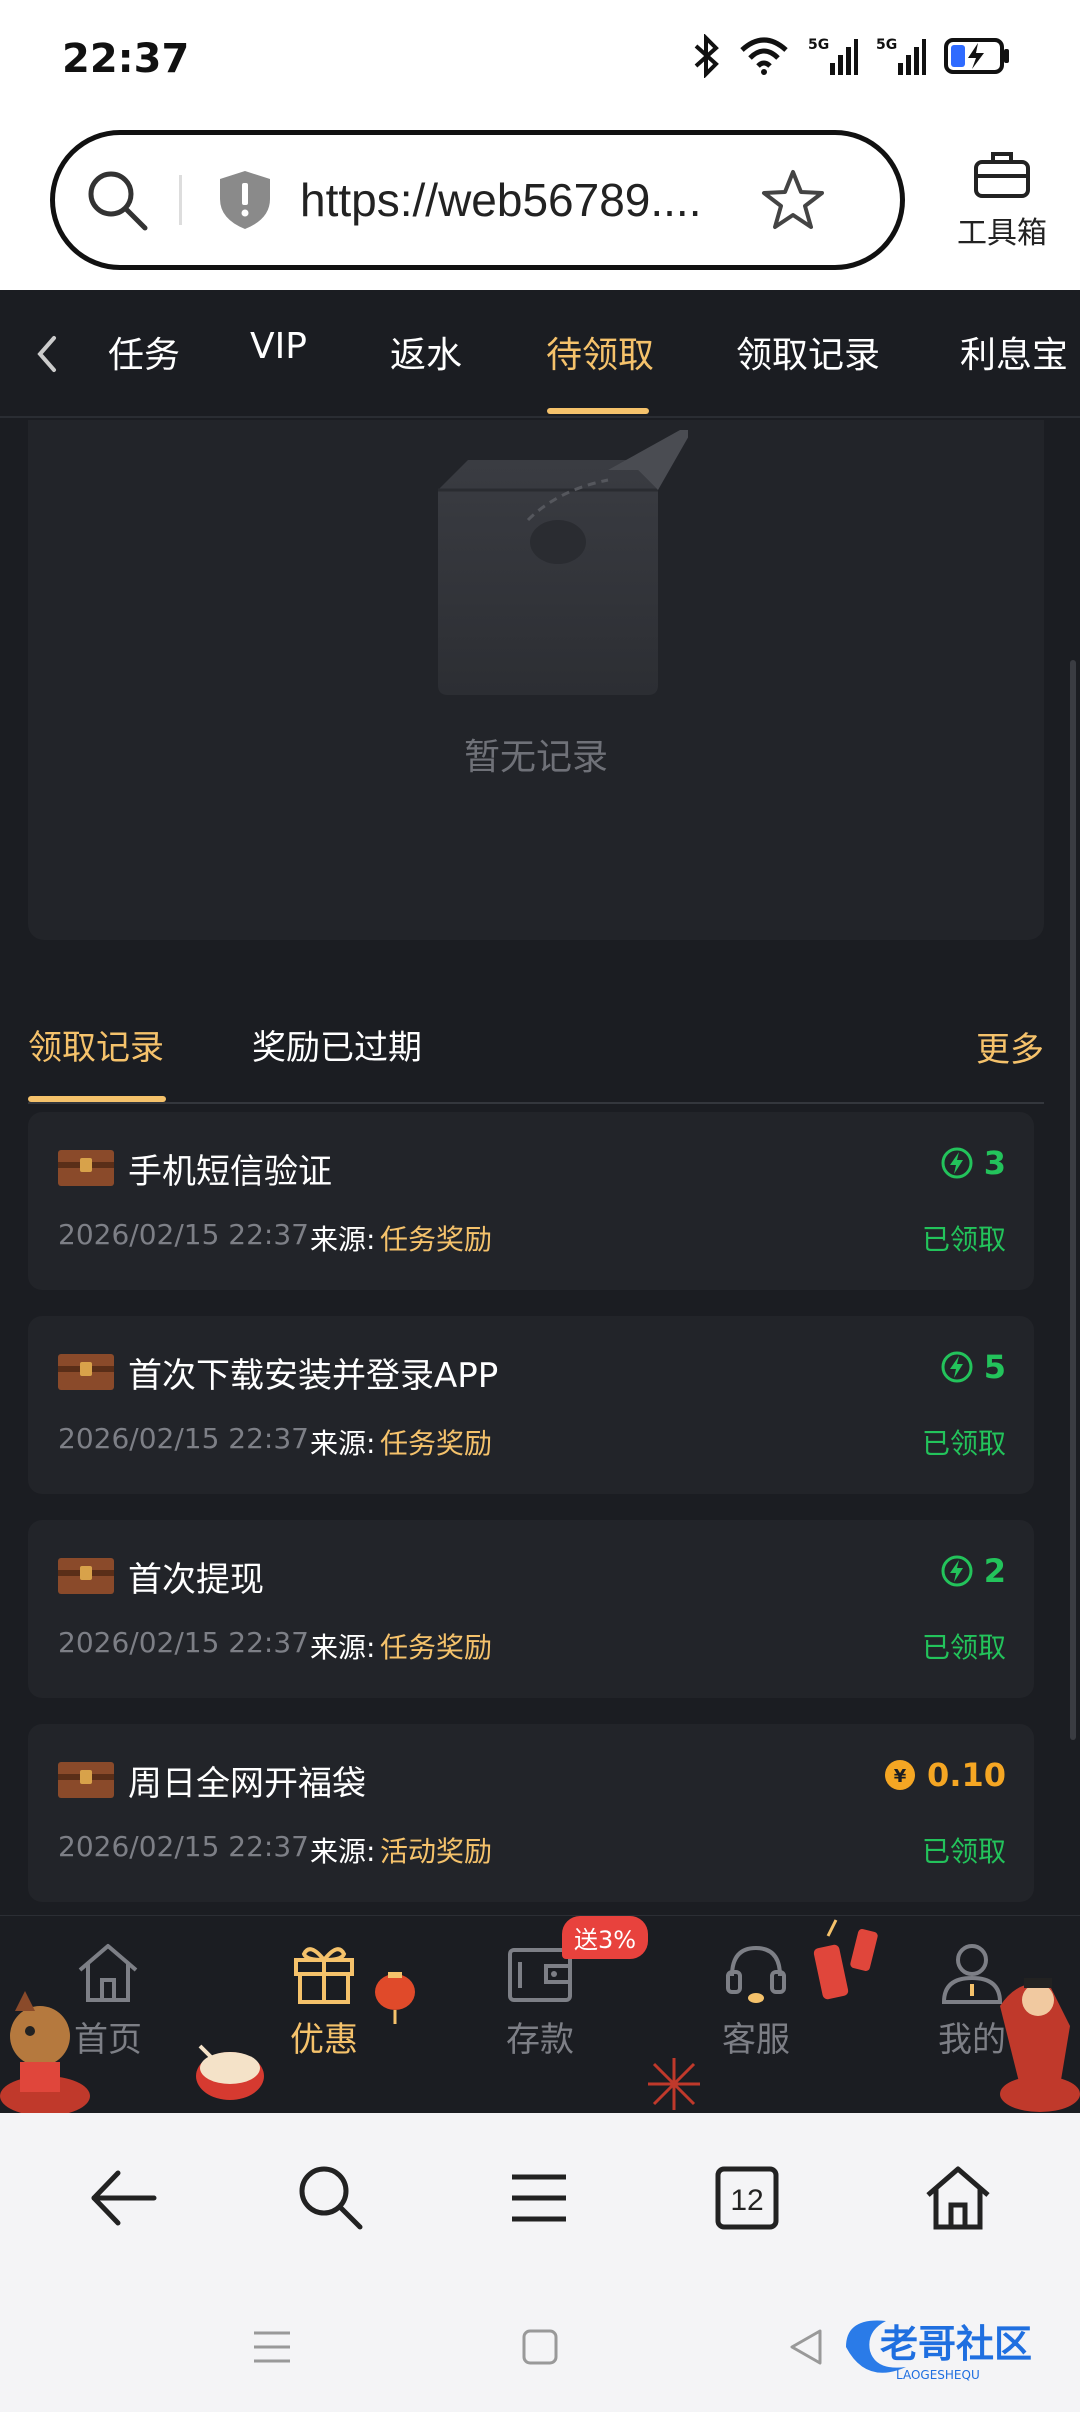 Image resolution: width=1080 pixels, height=2412 pixels. Describe the element at coordinates (324, 1975) in the screenshot. I see `gift-icon` at that location.